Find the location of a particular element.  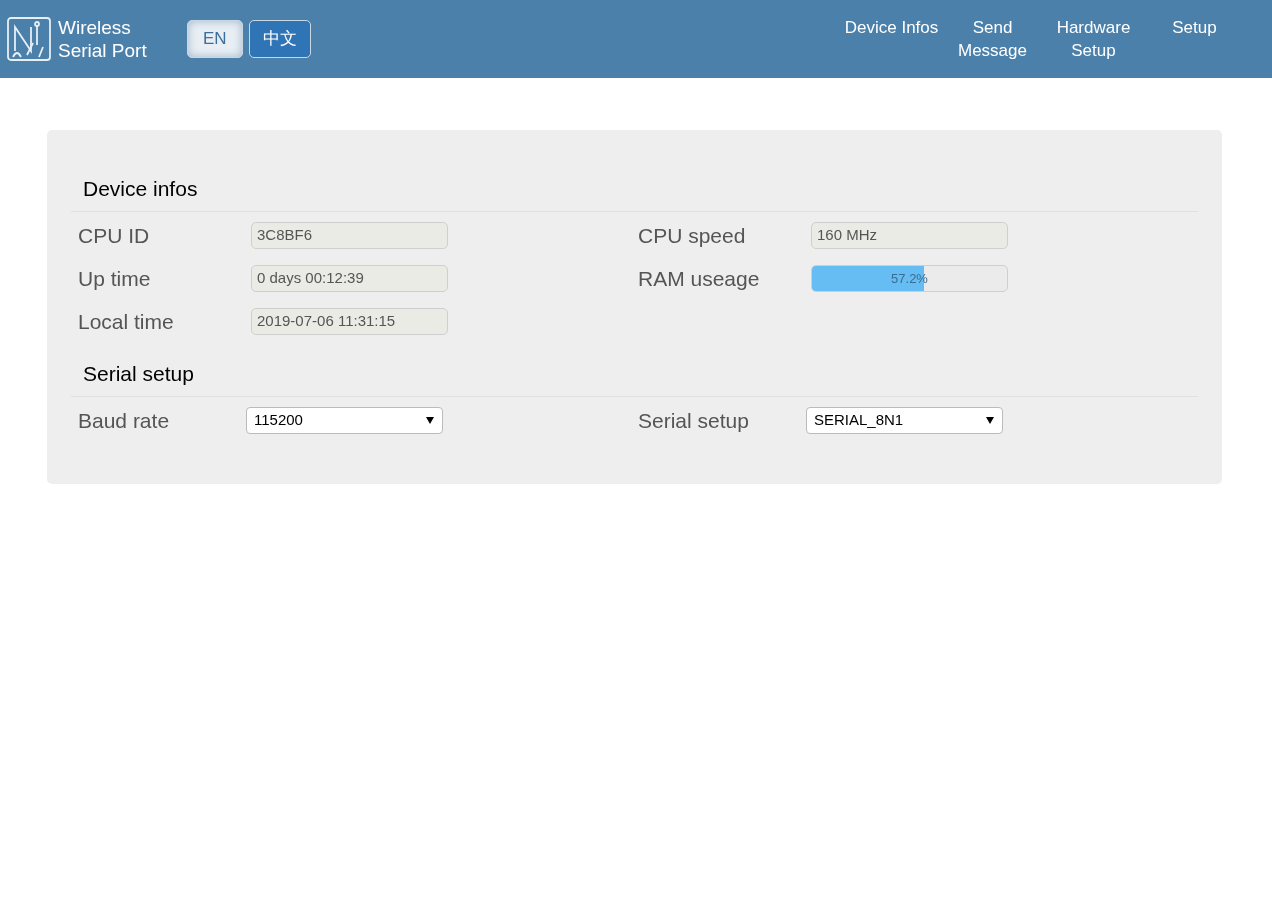

nav-link: Hardware Setup is located at coordinates (1093, 39).